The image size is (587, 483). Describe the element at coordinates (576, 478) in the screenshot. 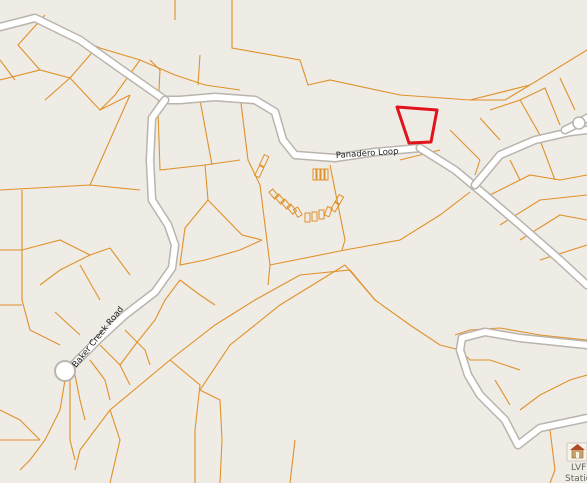

I see `poi-label-line2: Station` at that location.